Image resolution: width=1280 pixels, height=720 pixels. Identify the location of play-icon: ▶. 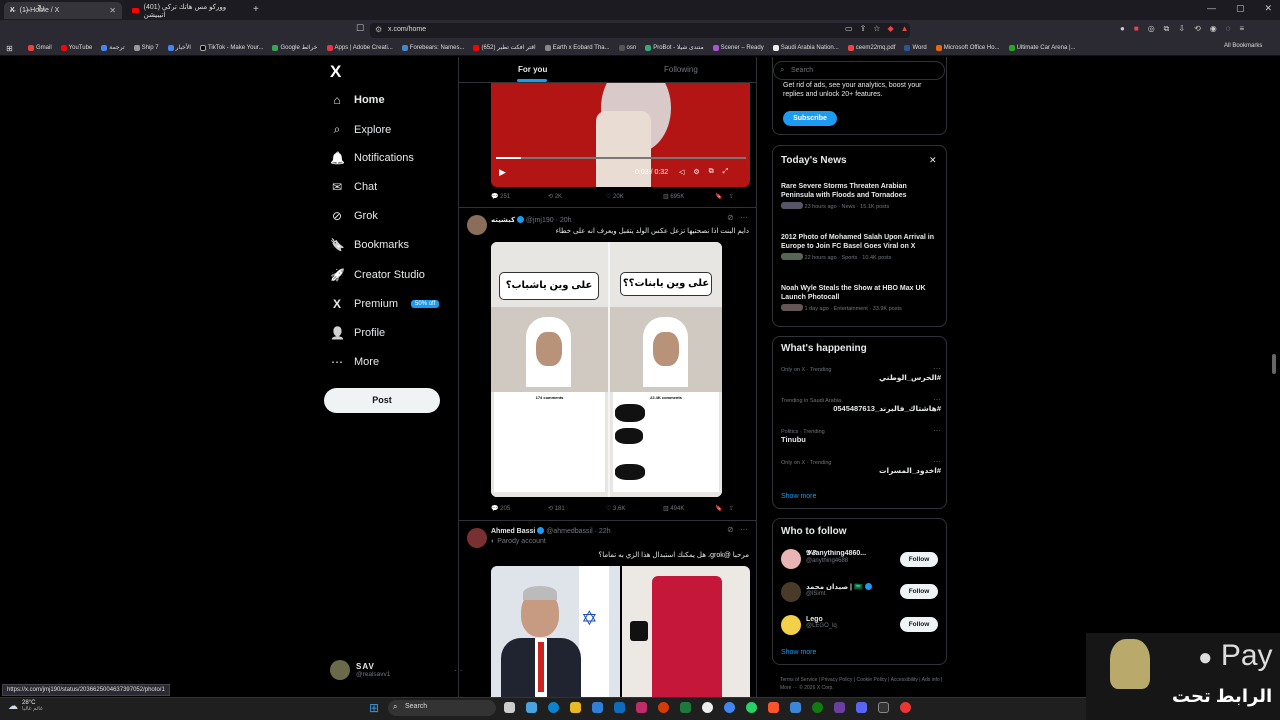
(502, 172).